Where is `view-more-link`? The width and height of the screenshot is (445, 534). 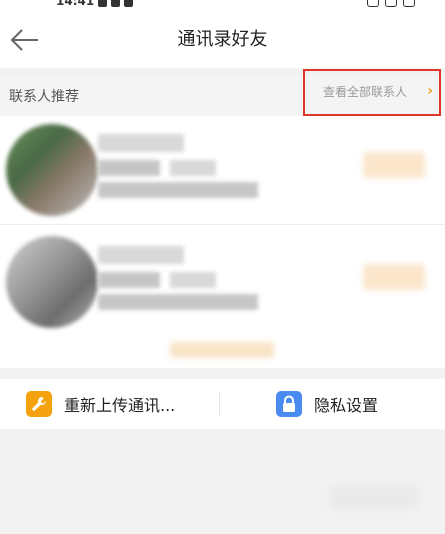
view-more-link is located at coordinates (222, 350).